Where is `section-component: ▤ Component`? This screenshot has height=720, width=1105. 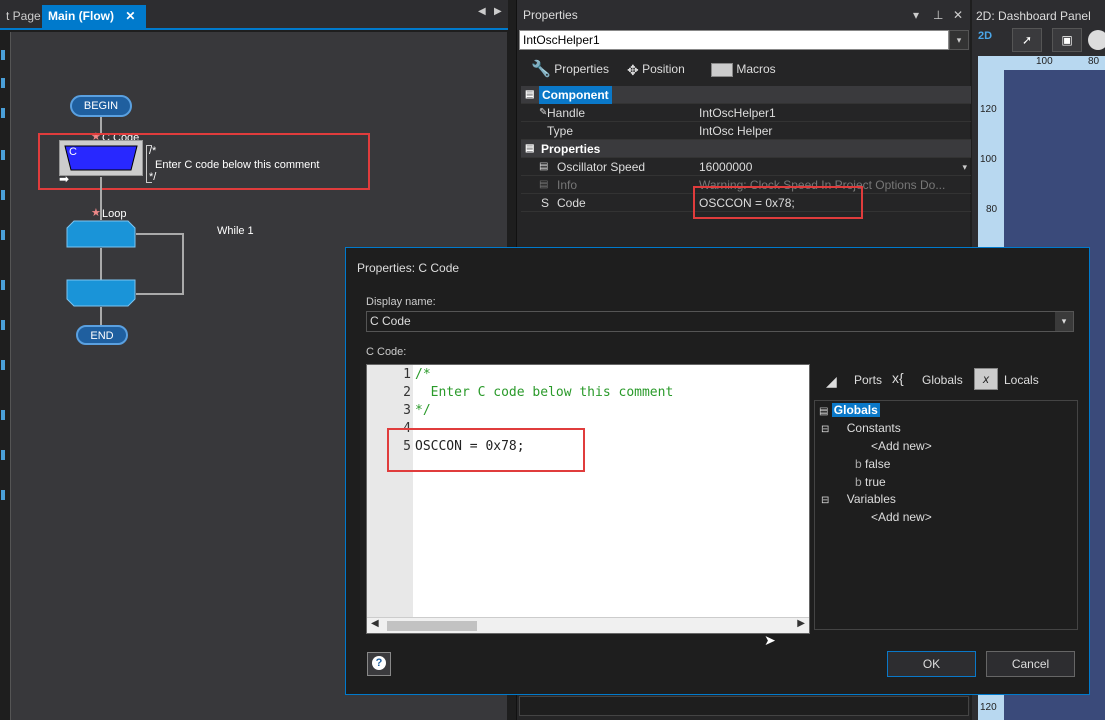
section-component: ▤ Component is located at coordinates (746, 95).